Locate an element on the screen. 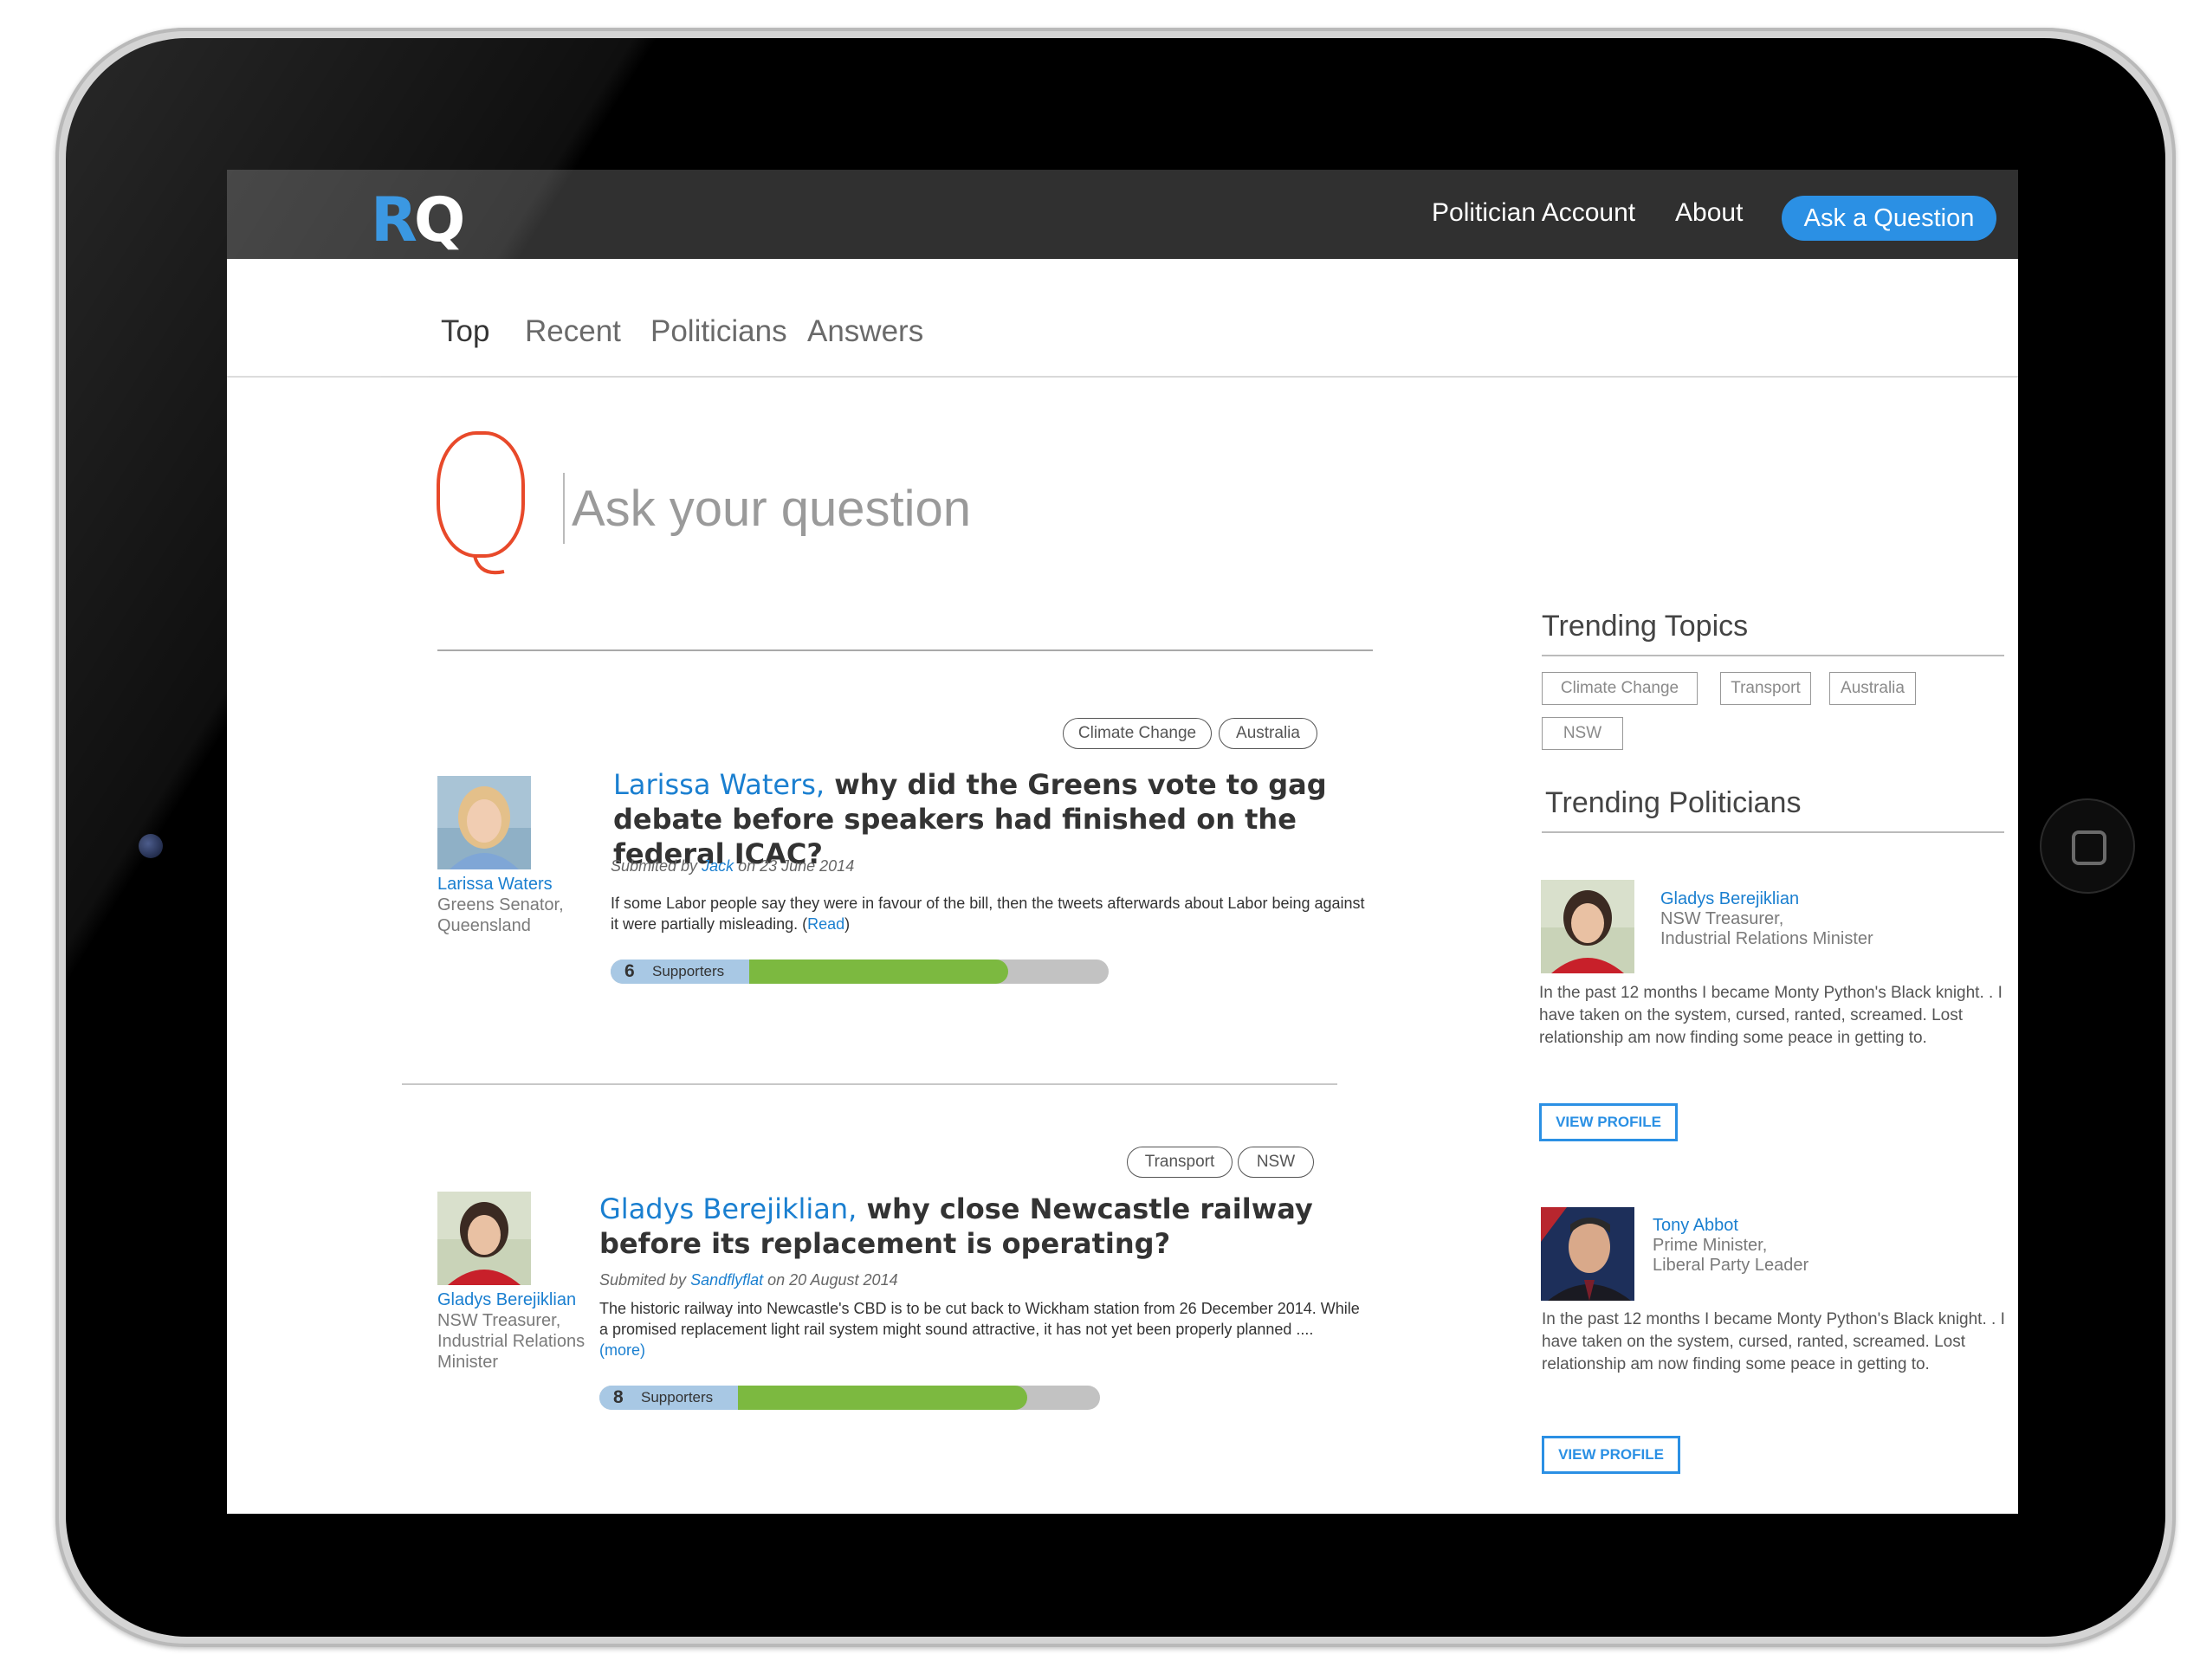 This screenshot has width=2187, height=1680. submitter-link: Sandflyflat is located at coordinates (727, 1280).